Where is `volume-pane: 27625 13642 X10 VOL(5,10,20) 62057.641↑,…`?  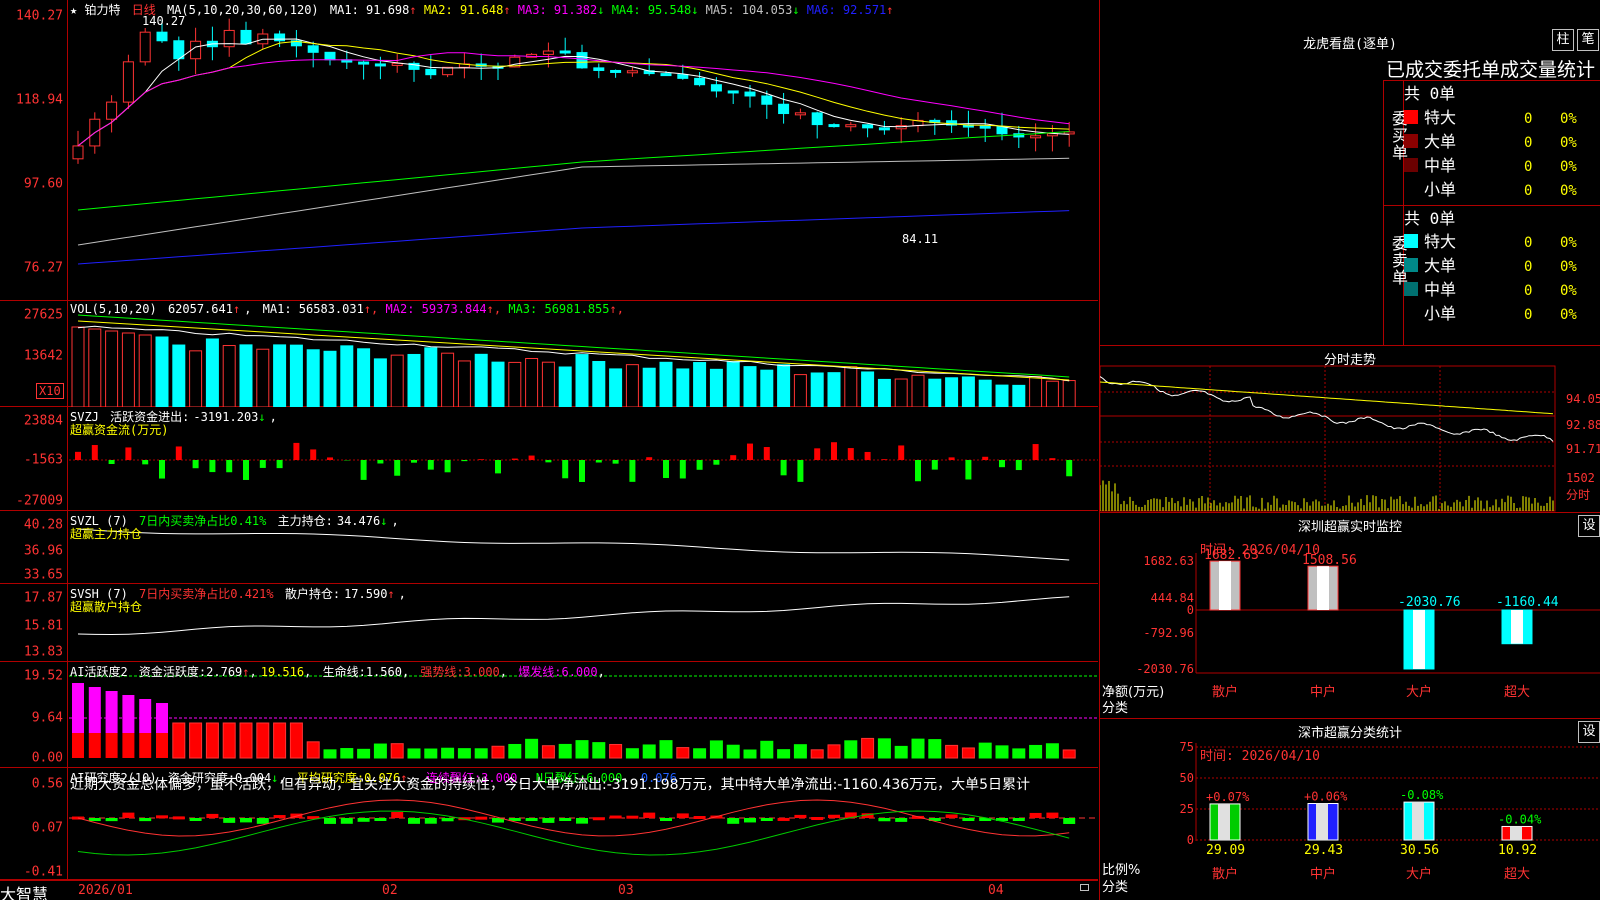 volume-pane: 27625 13642 X10 VOL(5,10,20) 62057.641↑,… is located at coordinates (549, 354).